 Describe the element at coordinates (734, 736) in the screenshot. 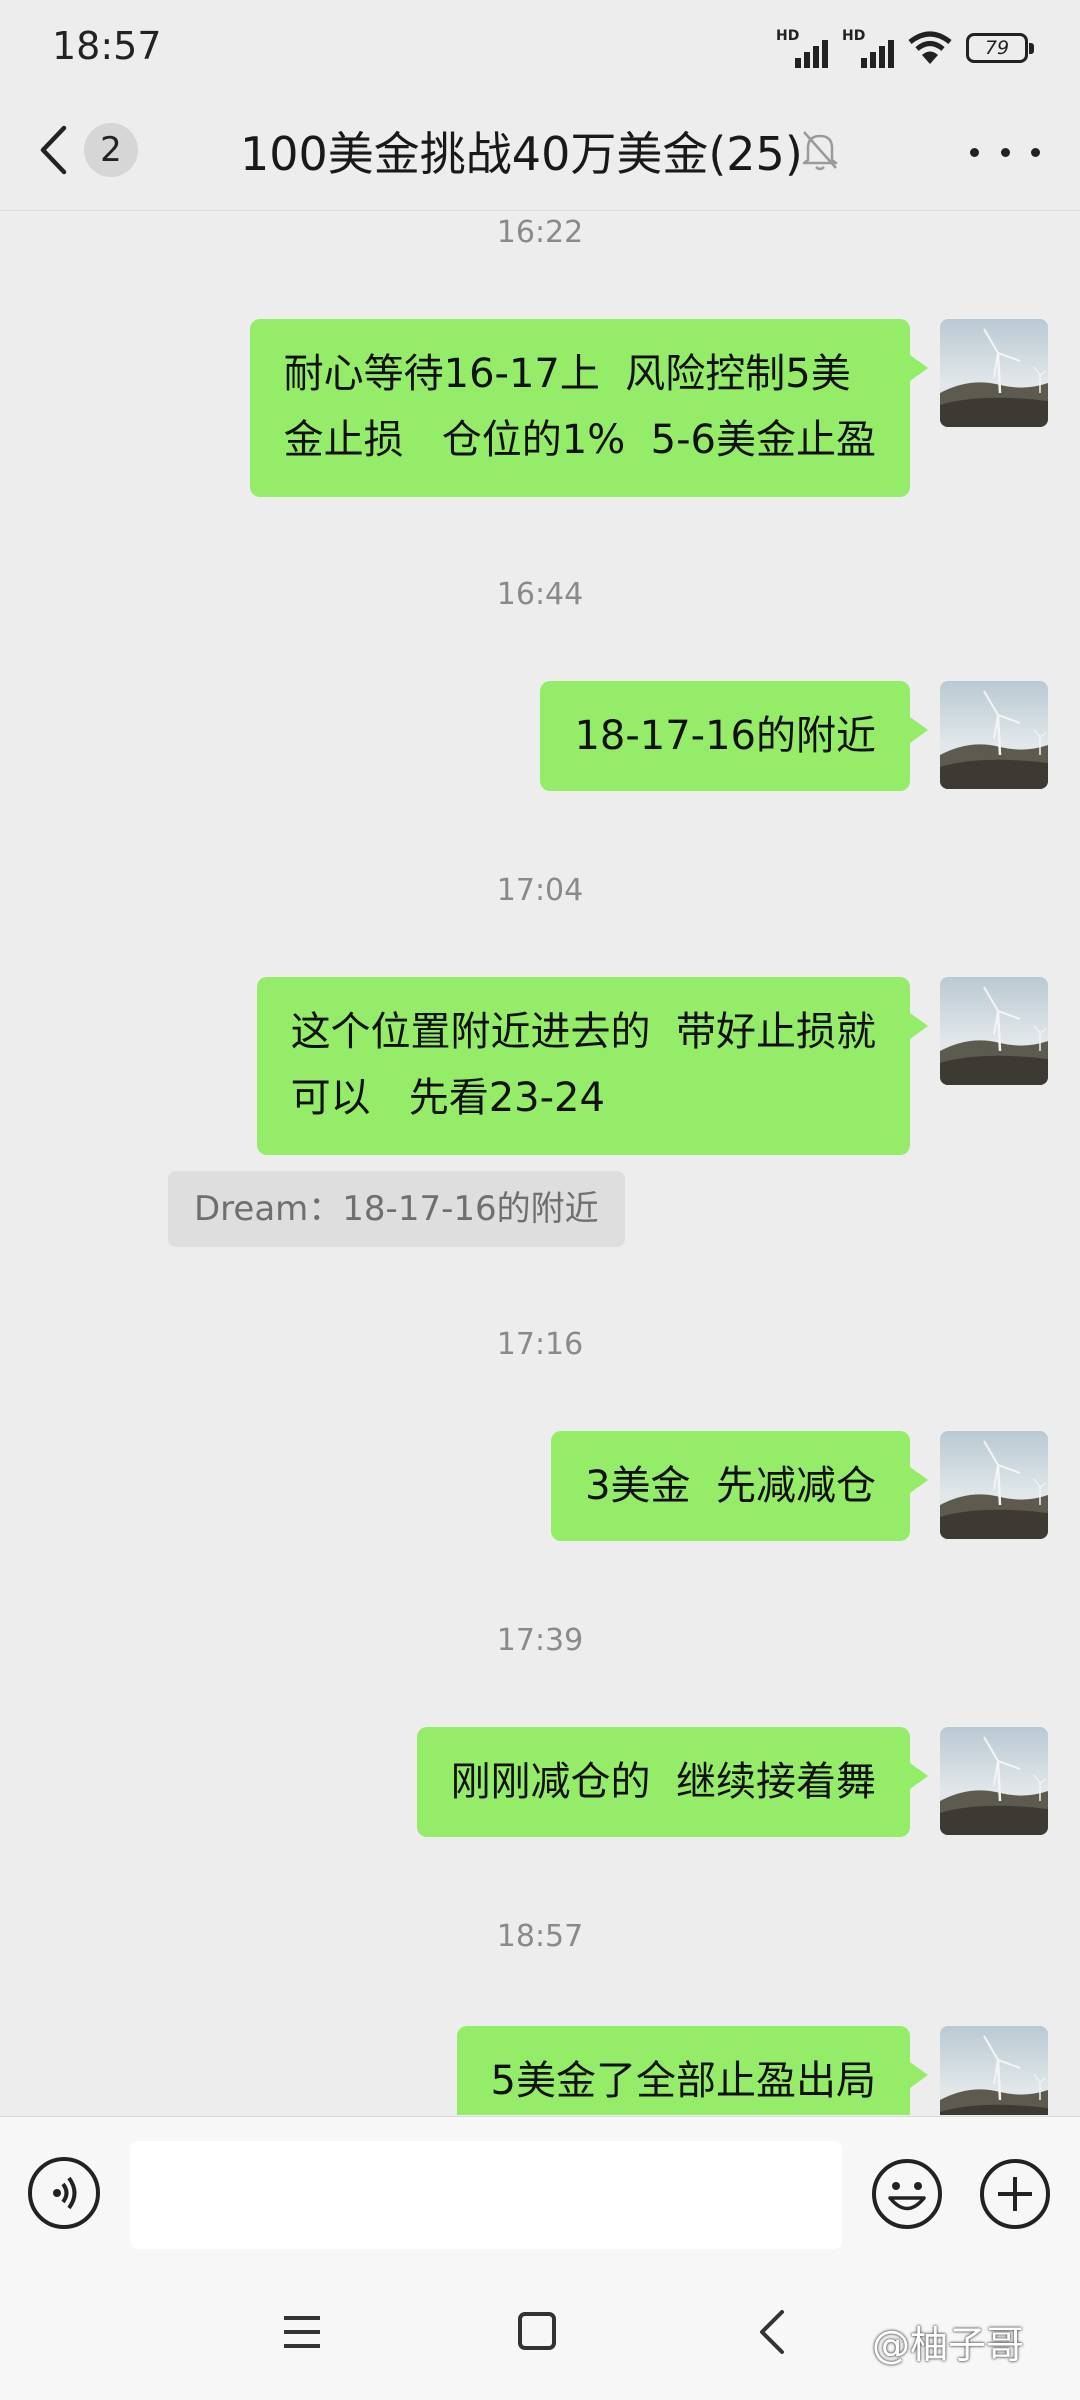

I see `message-bubble: 18-17-16的附近` at that location.